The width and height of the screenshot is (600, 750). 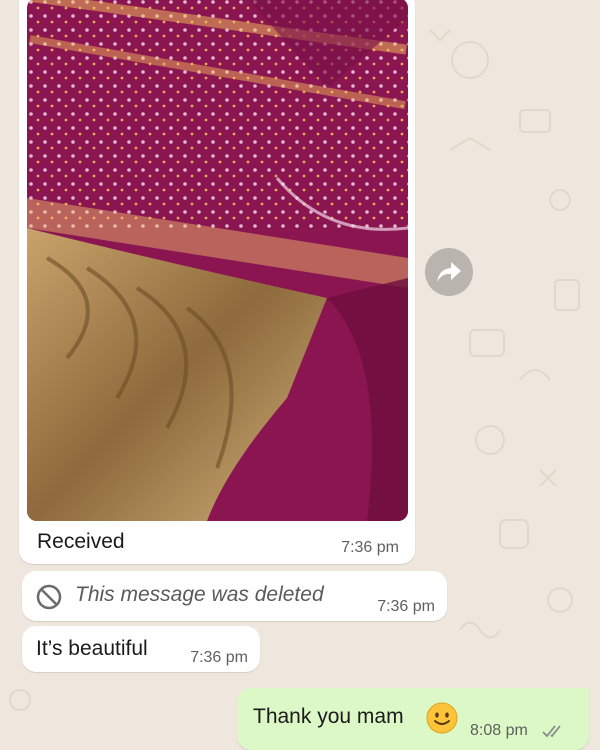 I want to click on image-caption: Received, so click(x=81, y=541).